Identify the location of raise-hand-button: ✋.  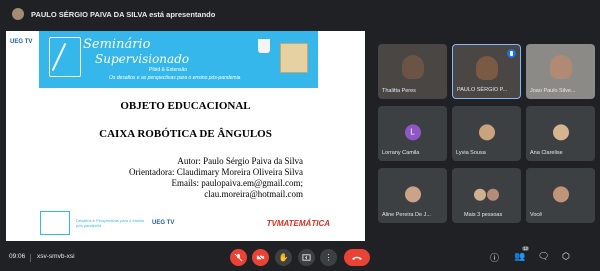
(283, 257).